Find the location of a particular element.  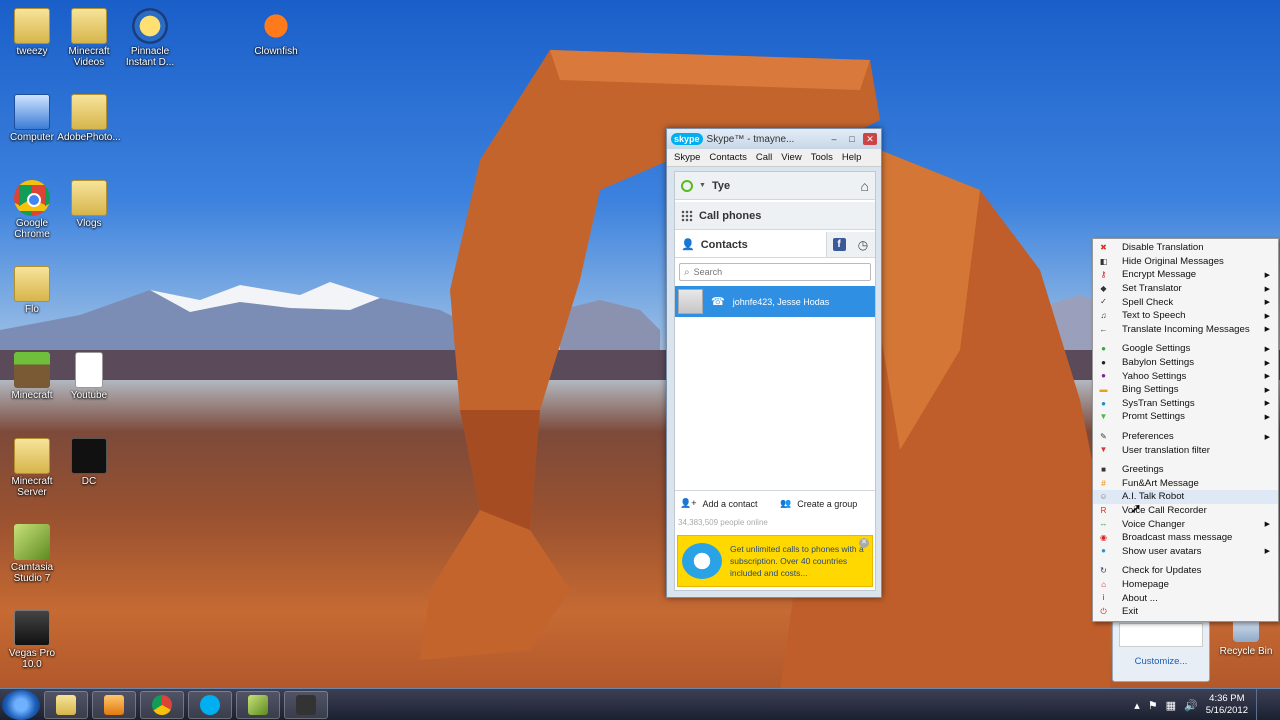

ad-close-icon: ✕ is located at coordinates (864, 543).